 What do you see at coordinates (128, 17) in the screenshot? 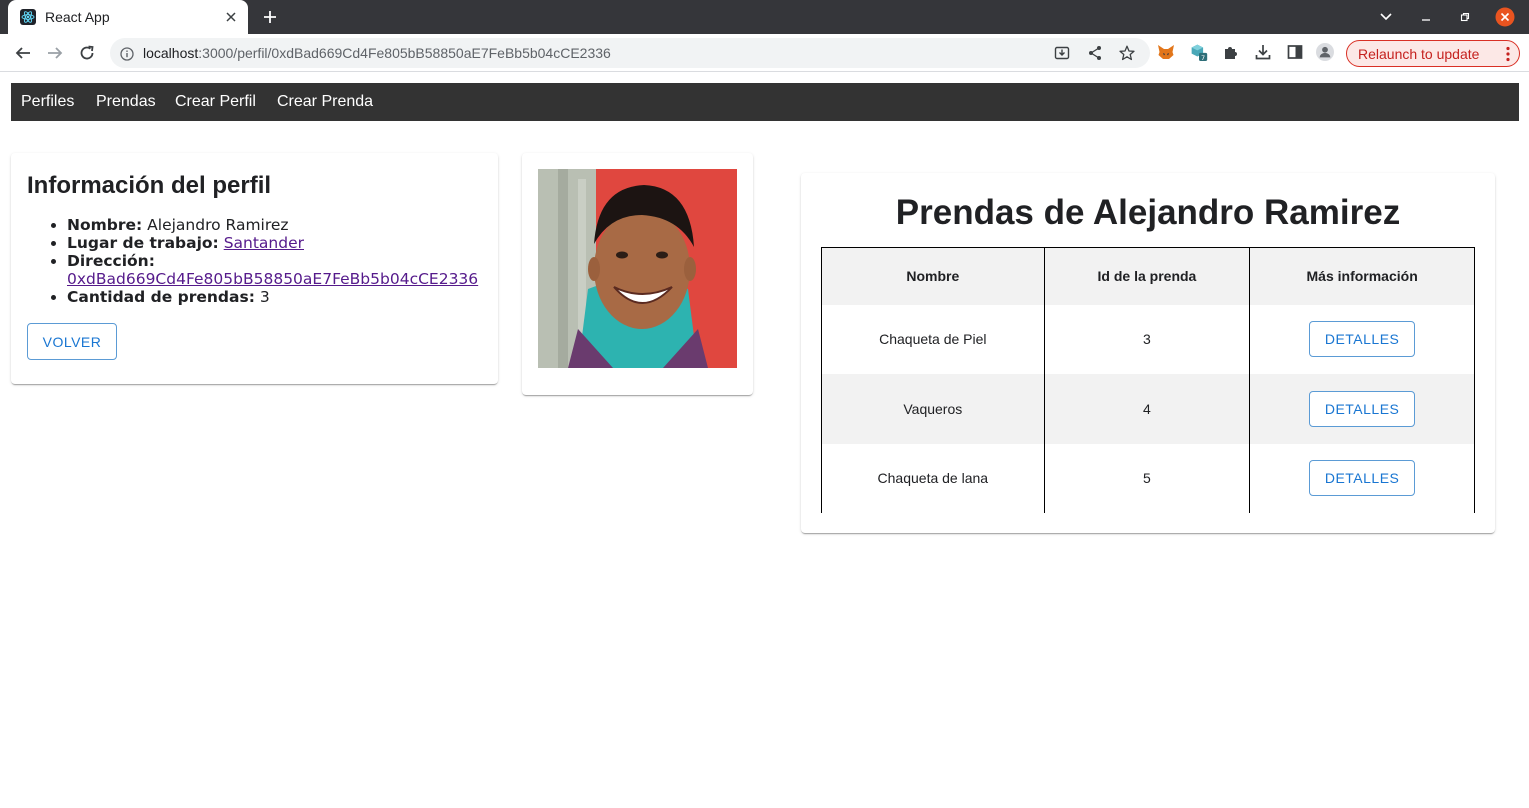
I see `browser-tab: React App` at bounding box center [128, 17].